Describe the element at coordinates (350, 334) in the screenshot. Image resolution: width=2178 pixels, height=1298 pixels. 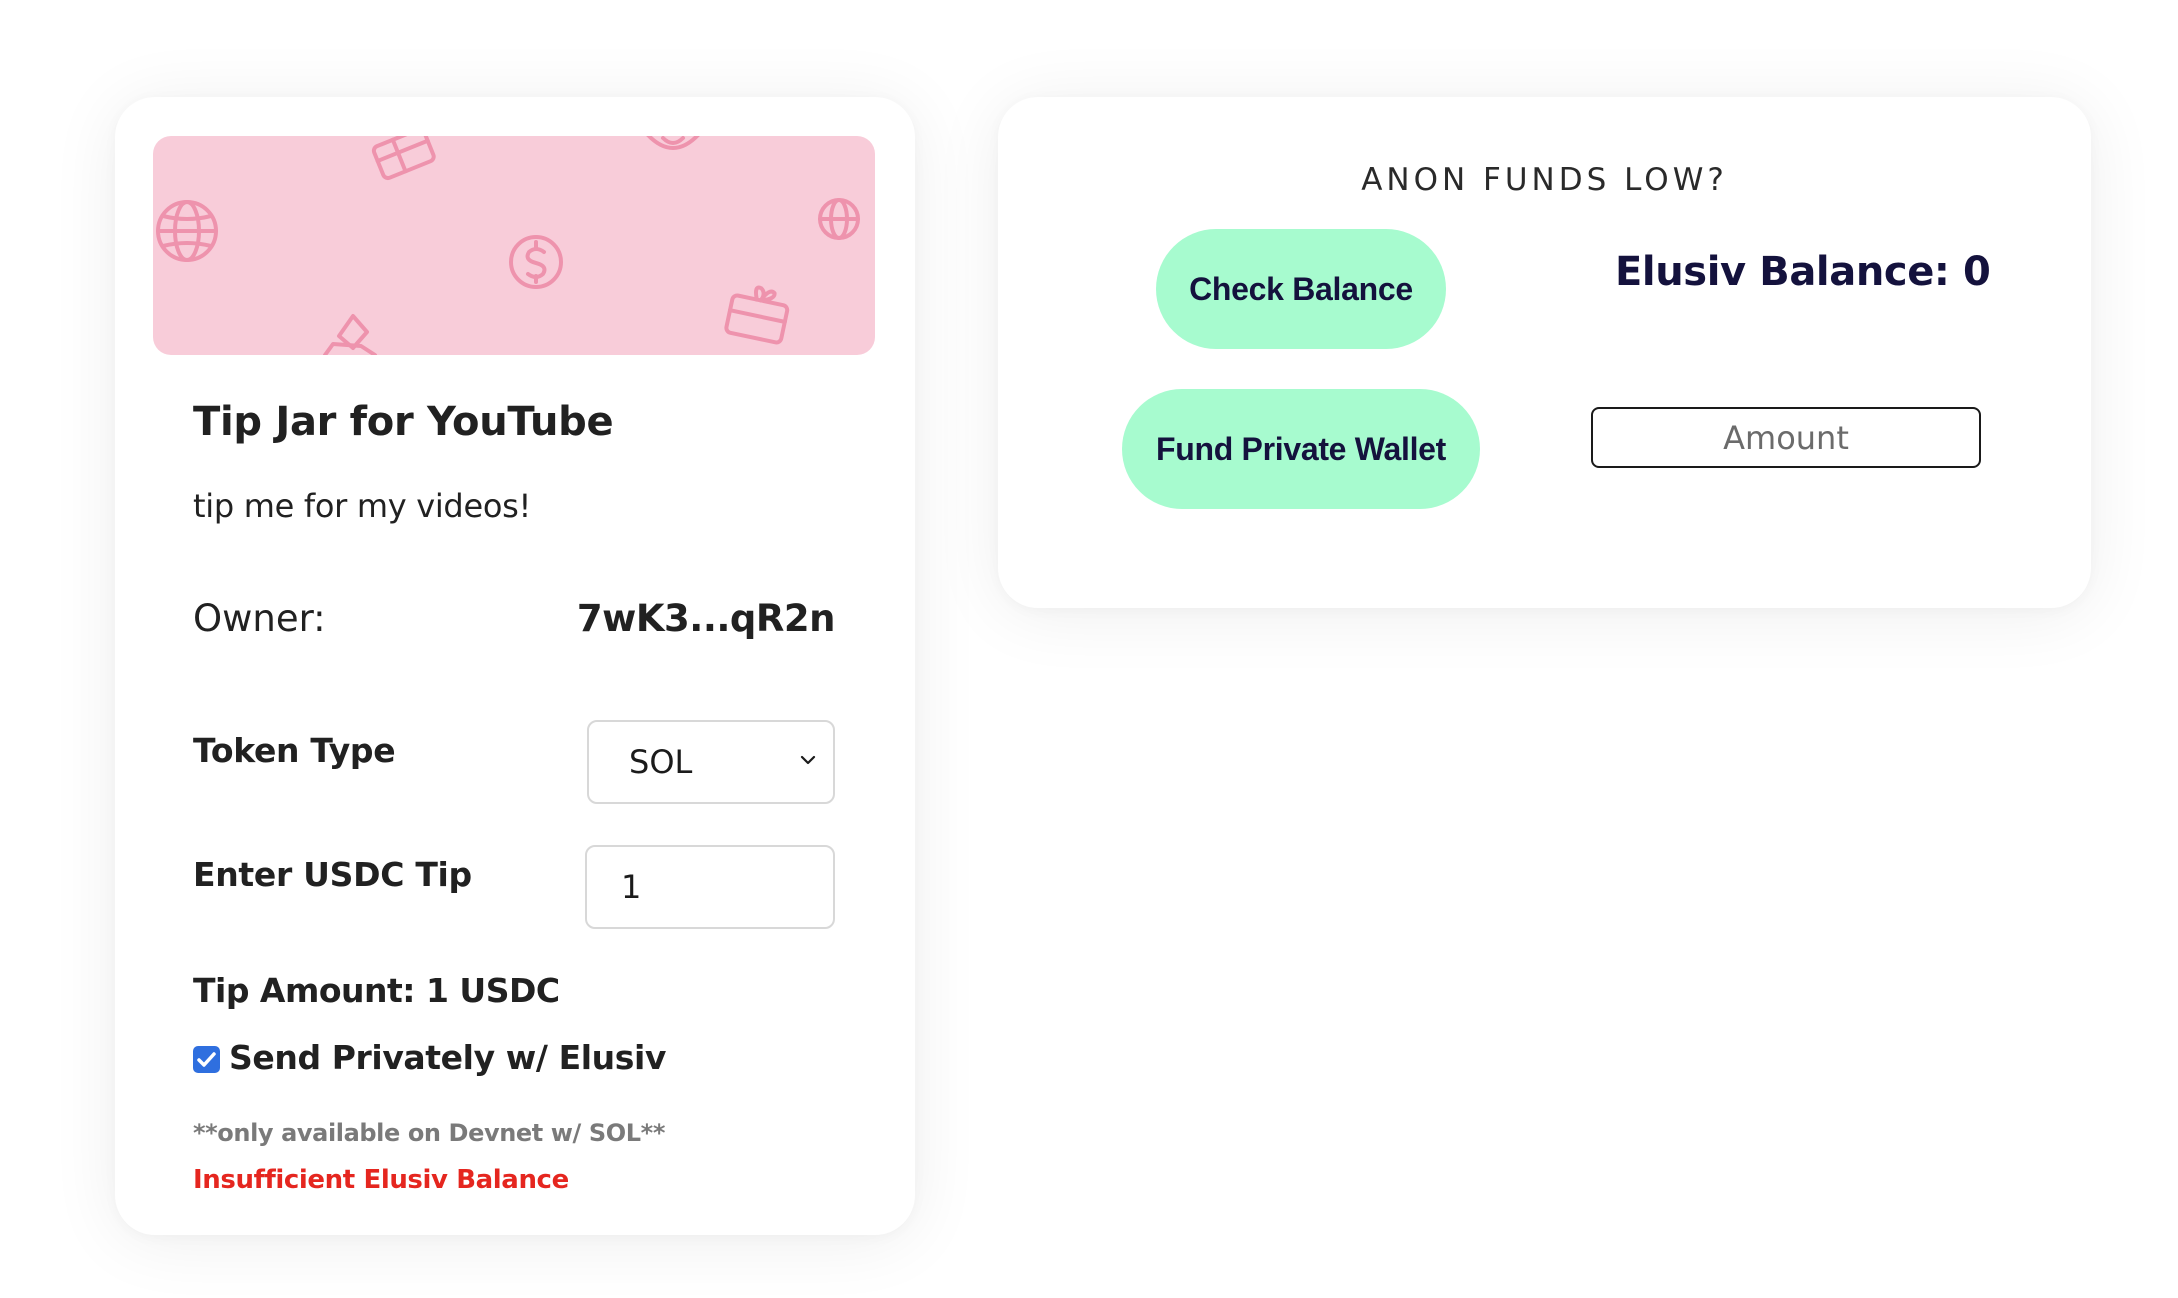
I see `diamond-hand-icon` at that location.